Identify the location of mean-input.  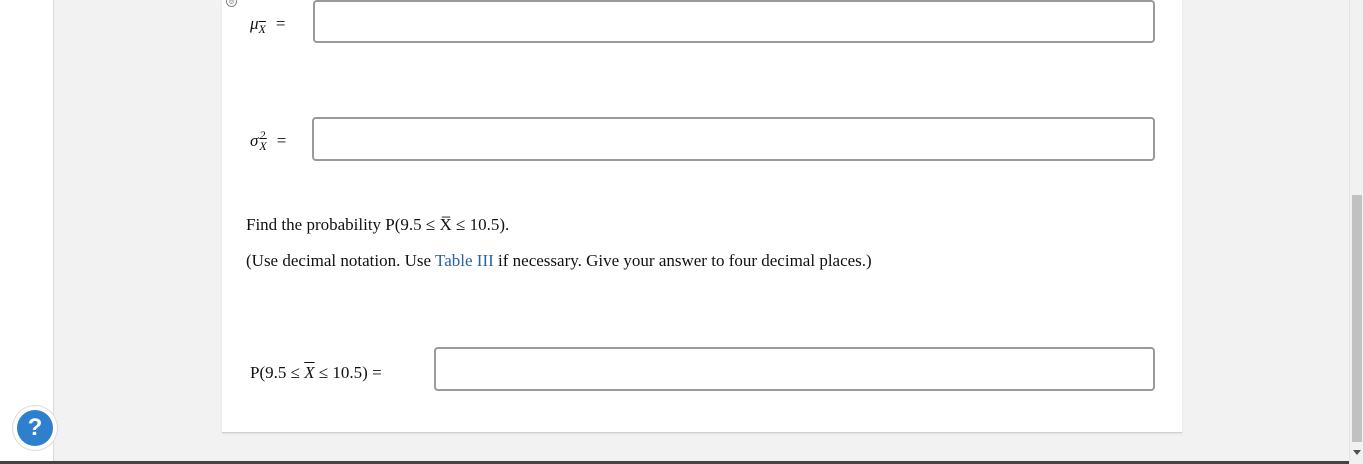
(734, 21).